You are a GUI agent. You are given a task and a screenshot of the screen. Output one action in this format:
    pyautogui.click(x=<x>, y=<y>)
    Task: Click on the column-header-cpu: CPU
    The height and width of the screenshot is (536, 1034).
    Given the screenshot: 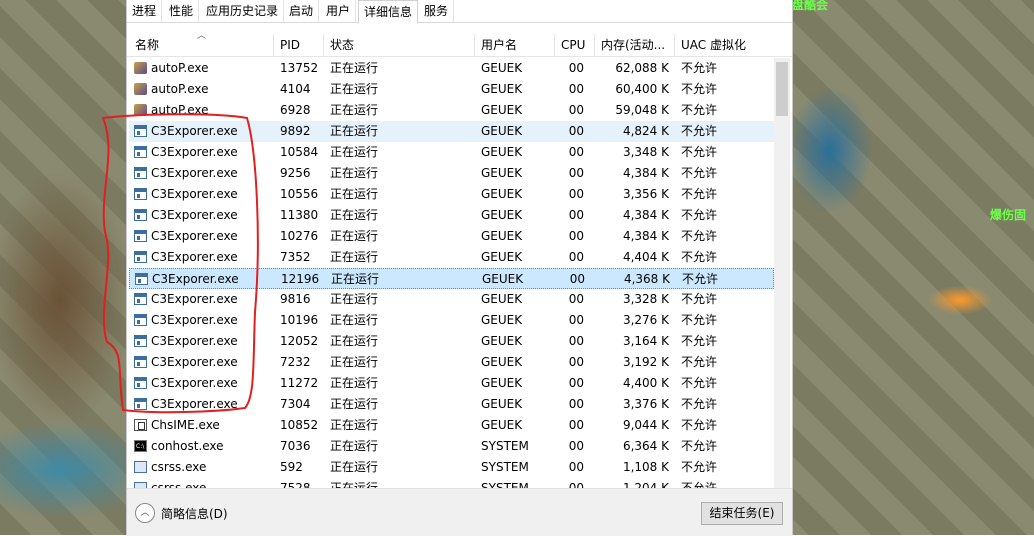 What is the action you would take?
    pyautogui.click(x=574, y=45)
    